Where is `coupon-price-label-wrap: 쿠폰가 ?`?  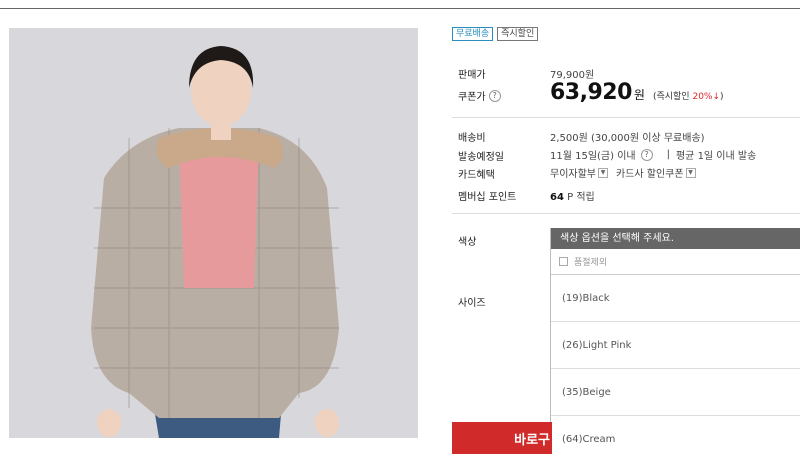 coupon-price-label-wrap: 쿠폰가 ? is located at coordinates (479, 95).